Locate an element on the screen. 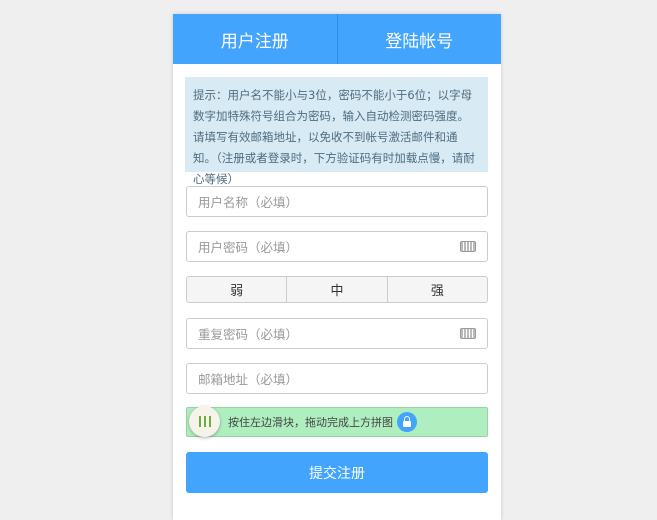  username-placeholder: 用户名称（必填） is located at coordinates (248, 202).